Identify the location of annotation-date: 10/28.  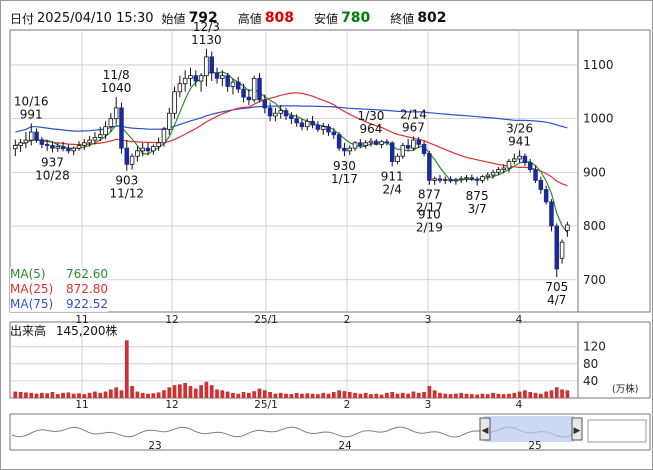
(52, 175).